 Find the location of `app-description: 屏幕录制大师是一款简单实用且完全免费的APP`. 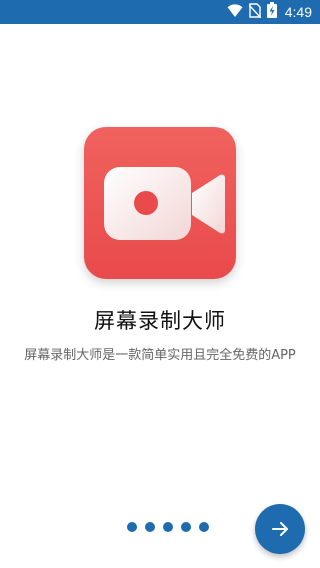

app-description: 屏幕录制大师是一款简单实用且完全免费的APP is located at coordinates (160, 355).